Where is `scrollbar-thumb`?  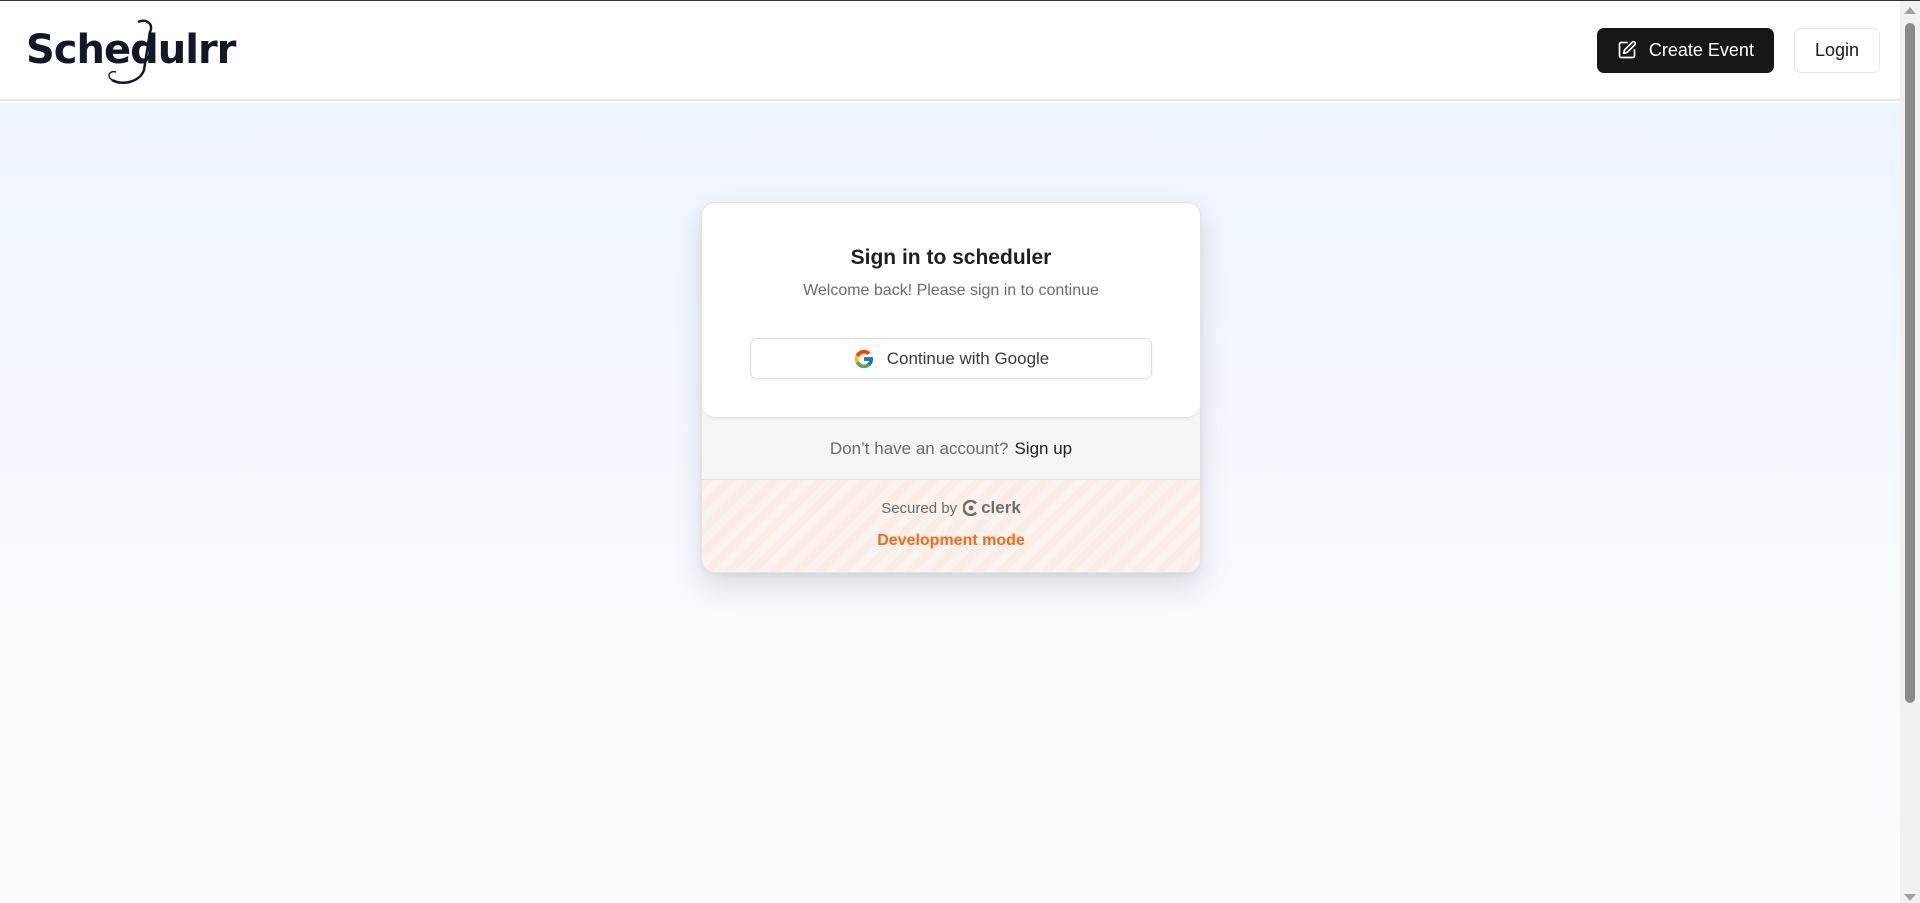
scrollbar-thumb is located at coordinates (1910, 363).